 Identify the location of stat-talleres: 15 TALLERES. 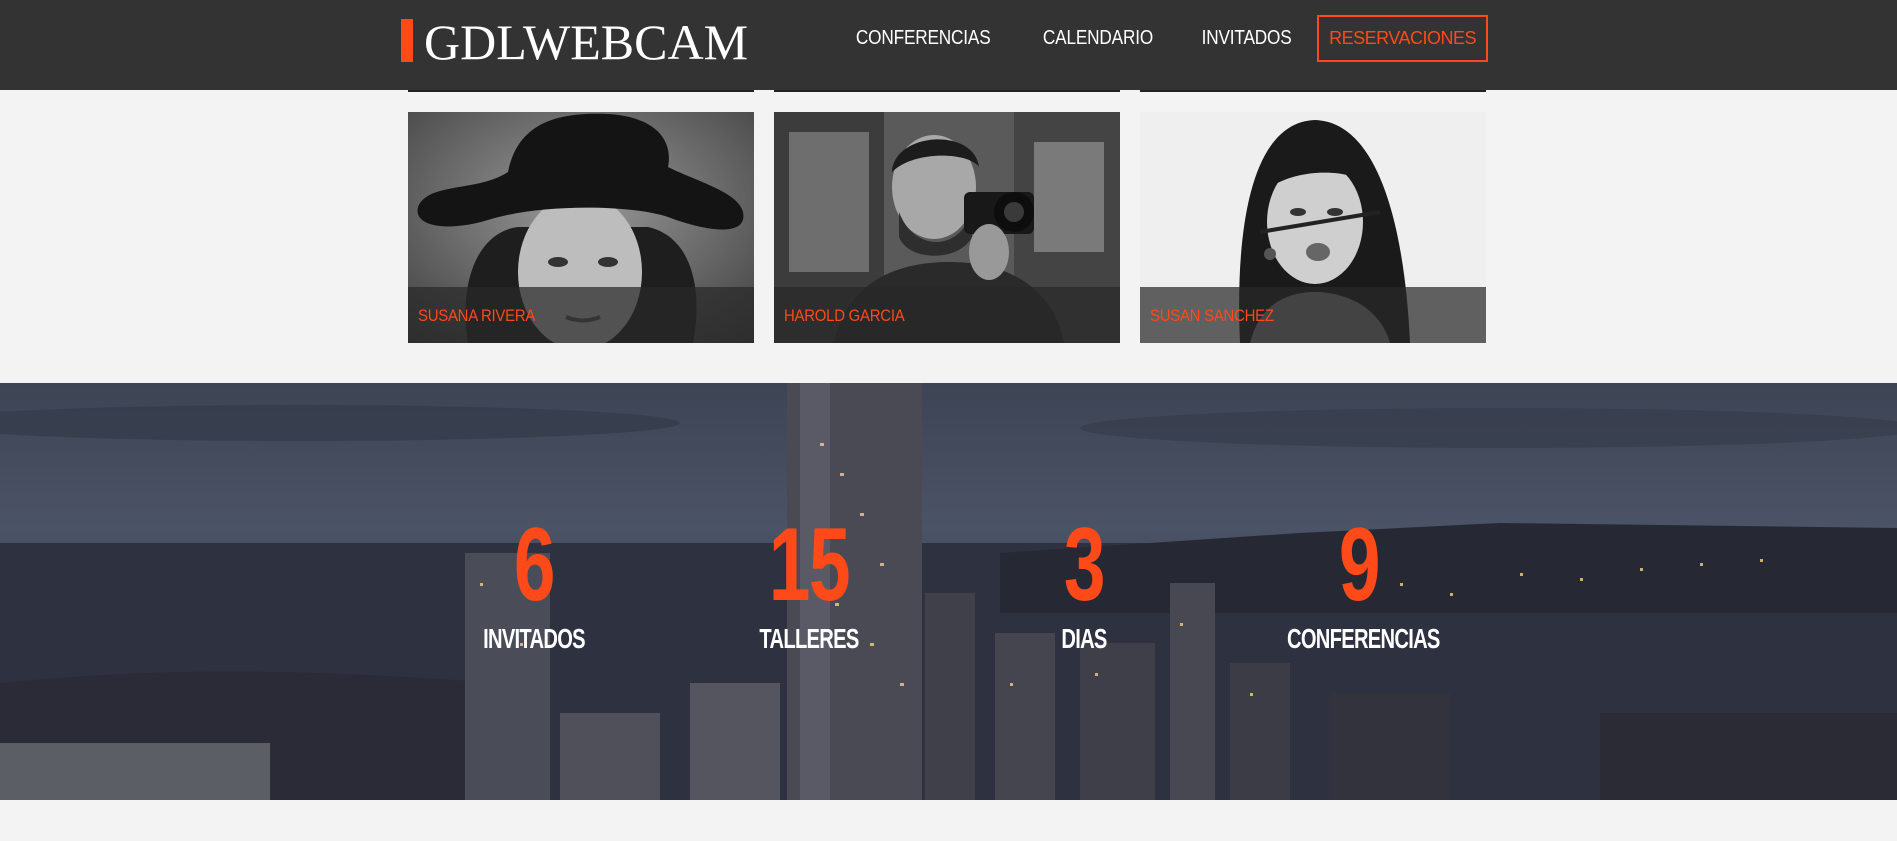
(809, 584).